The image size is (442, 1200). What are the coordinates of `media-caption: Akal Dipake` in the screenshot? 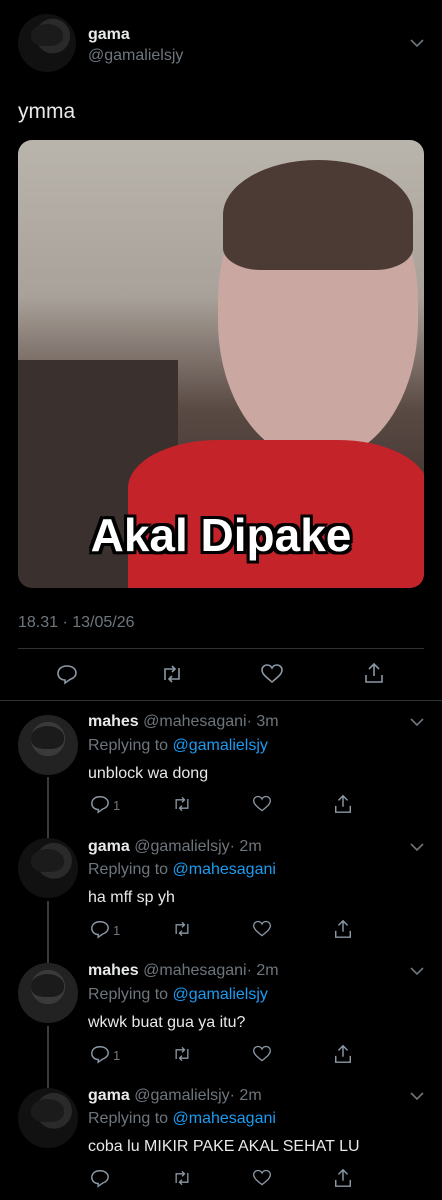 It's located at (221, 535).